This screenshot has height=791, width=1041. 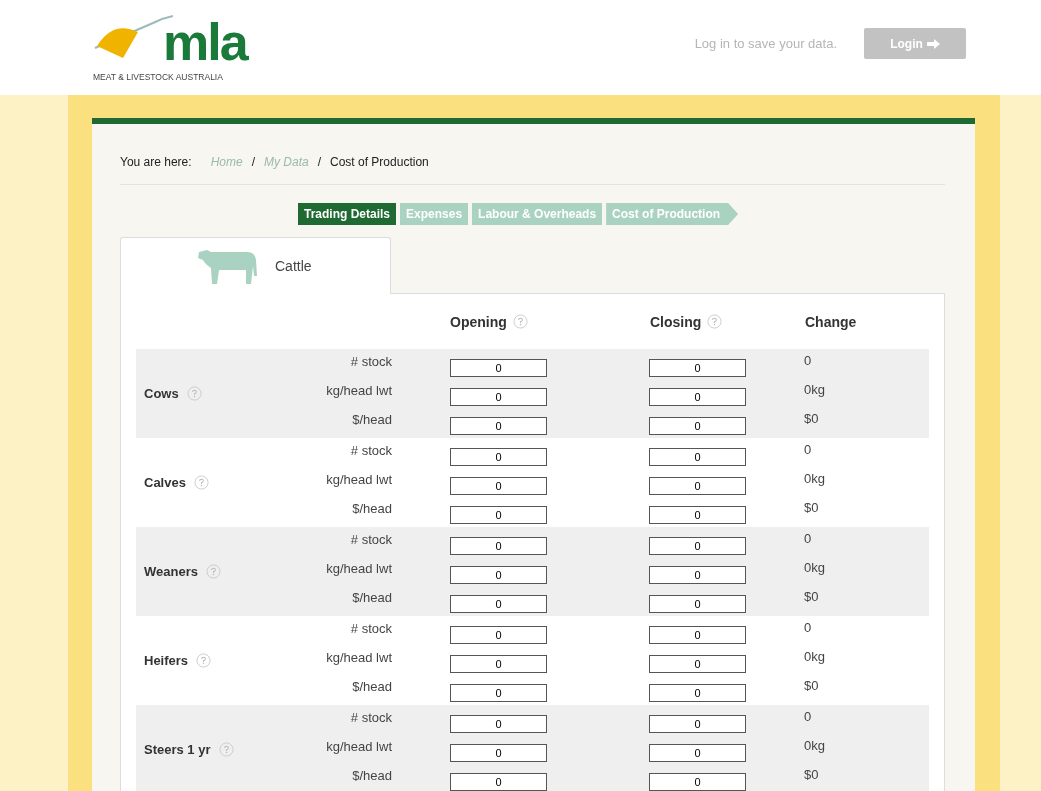 I want to click on logo-text: mla, so click(x=205, y=42).